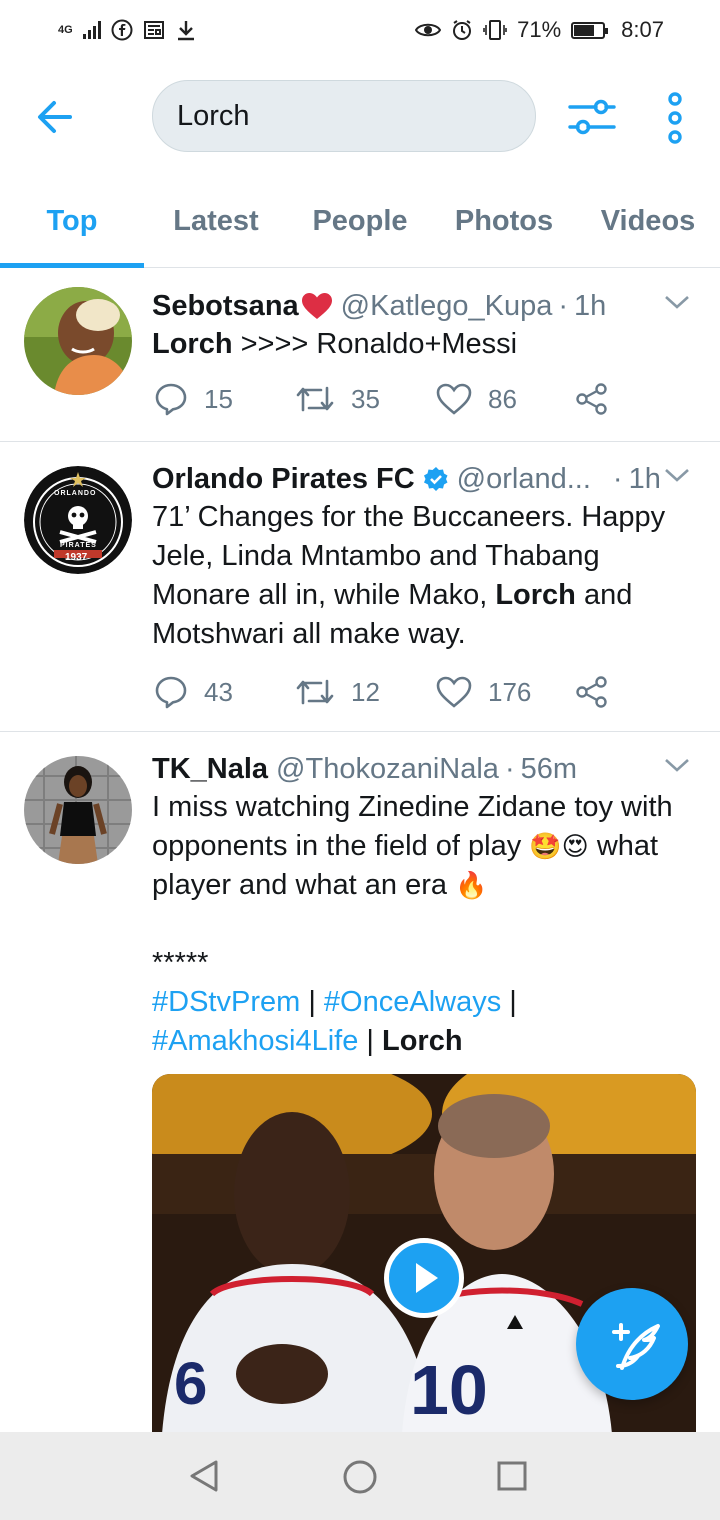 The height and width of the screenshot is (1520, 720). Describe the element at coordinates (539, 29) in the screenshot. I see `battery-percent: 71%` at that location.